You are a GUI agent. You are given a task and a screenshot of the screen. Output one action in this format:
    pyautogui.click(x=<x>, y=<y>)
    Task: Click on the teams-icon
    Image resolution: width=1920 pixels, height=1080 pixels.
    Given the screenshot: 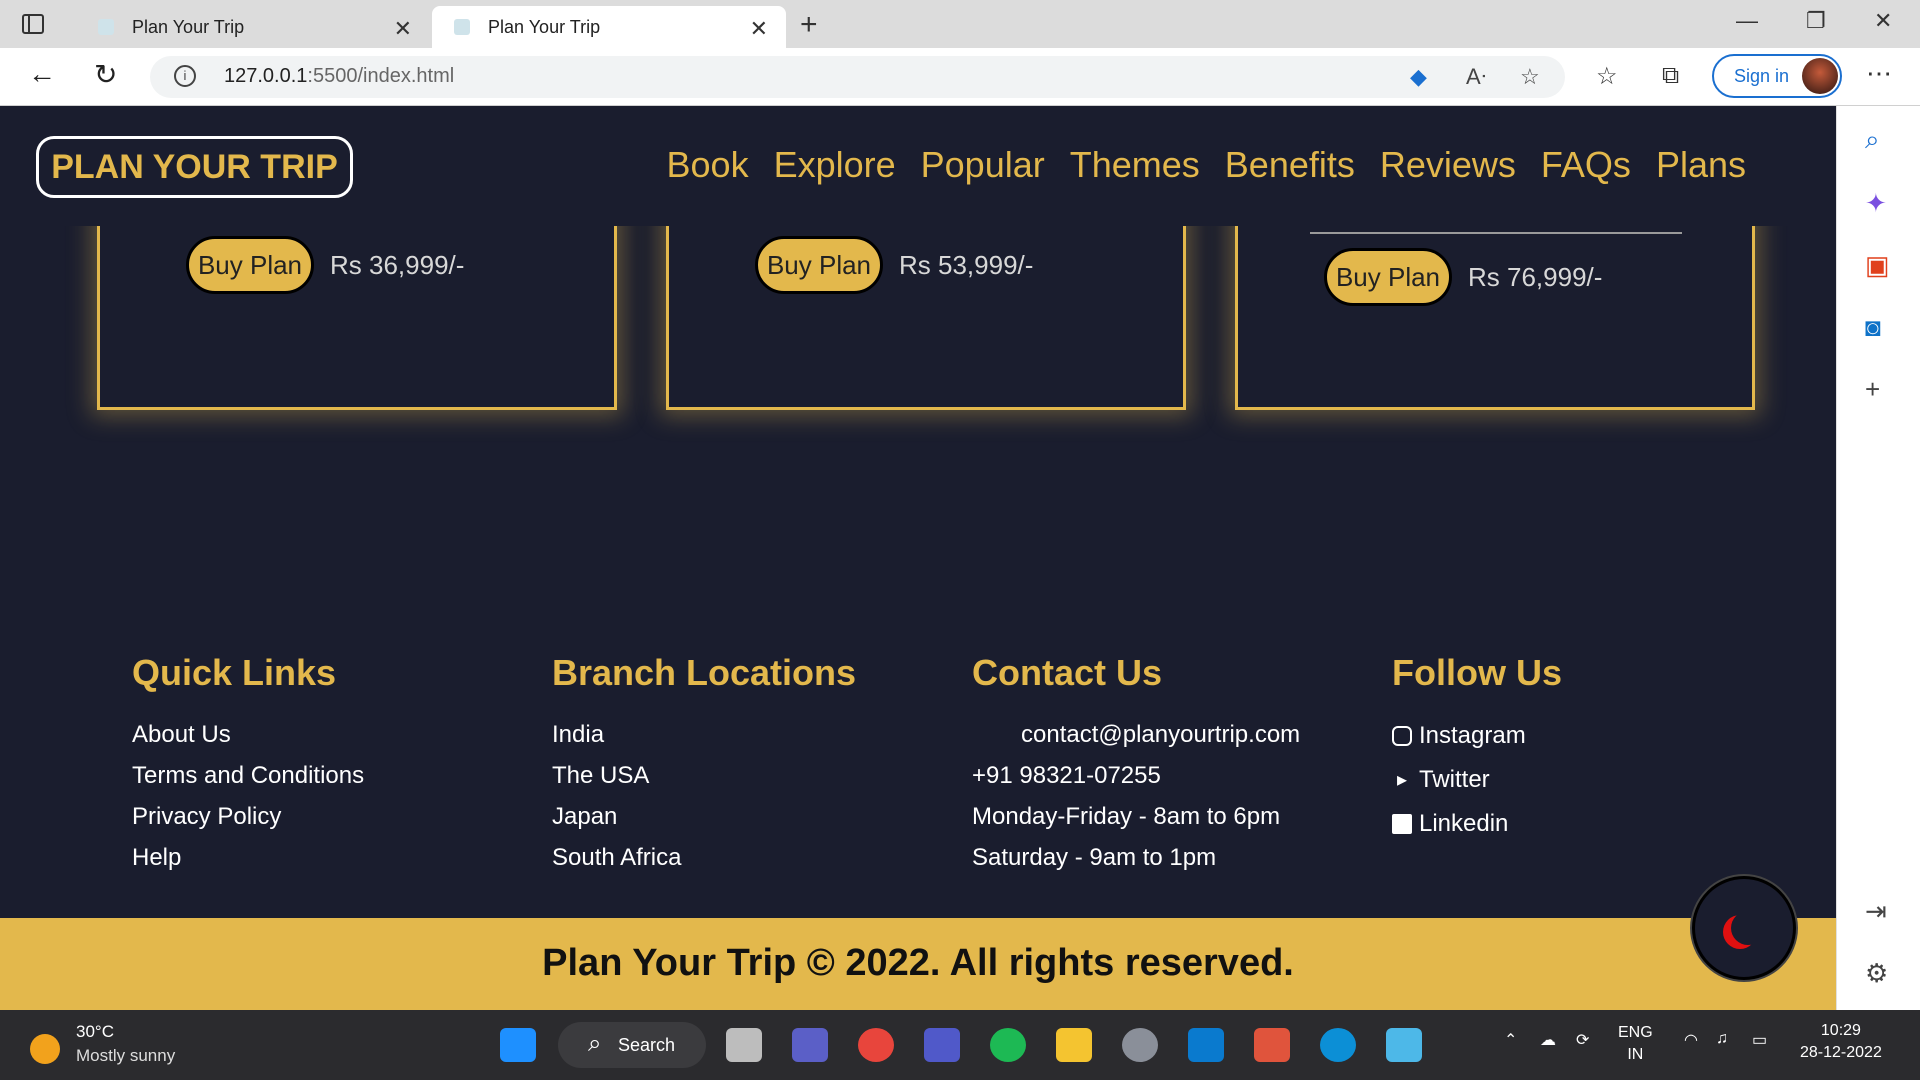 What is the action you would take?
    pyautogui.click(x=942, y=1045)
    